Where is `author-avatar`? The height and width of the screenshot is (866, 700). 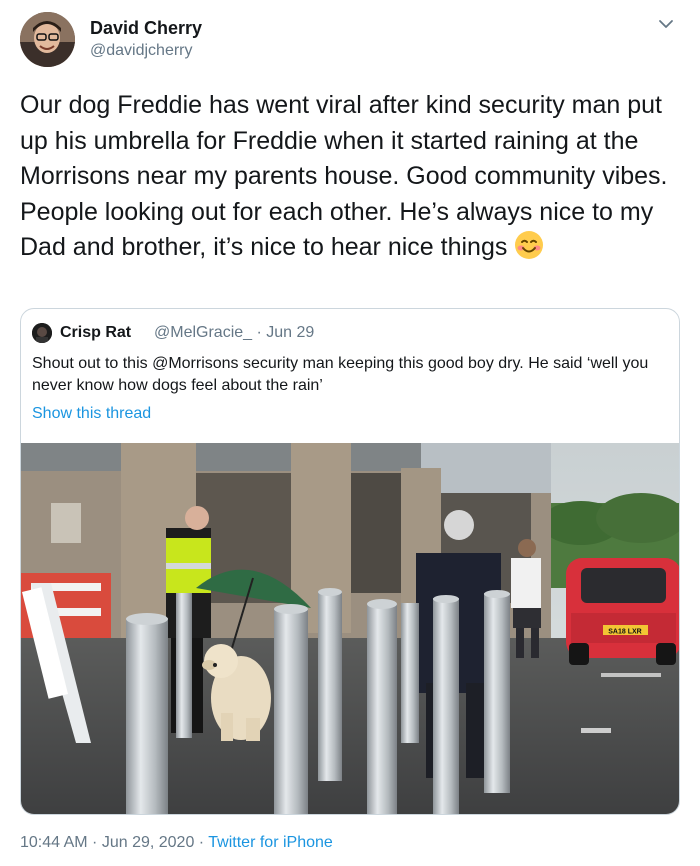 author-avatar is located at coordinates (47, 39).